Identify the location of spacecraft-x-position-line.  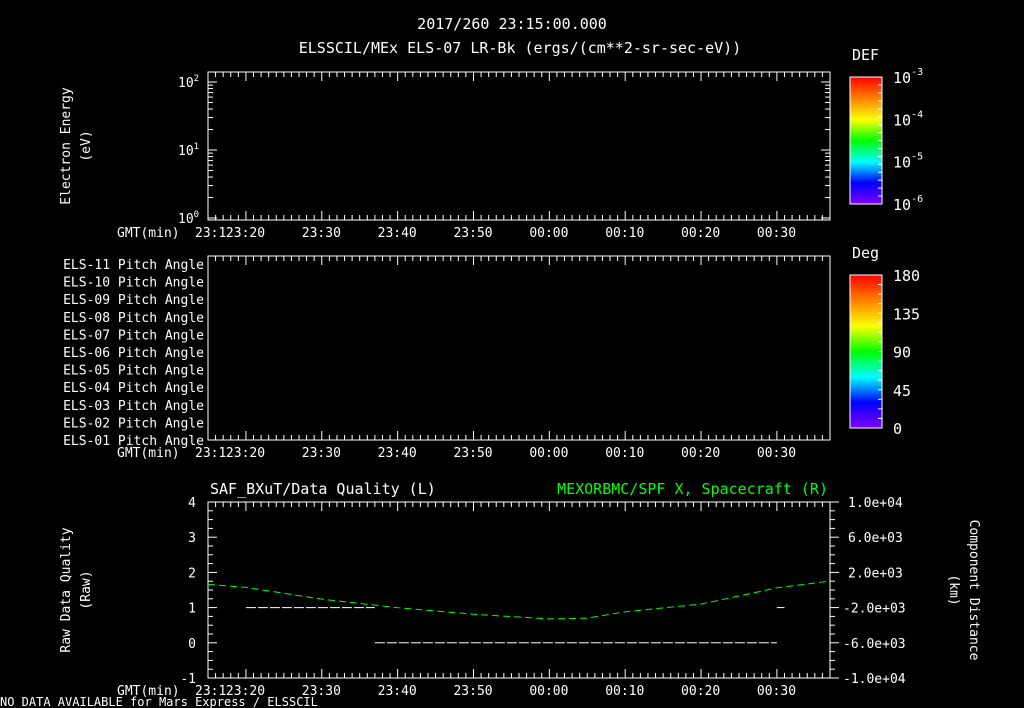
(519, 600).